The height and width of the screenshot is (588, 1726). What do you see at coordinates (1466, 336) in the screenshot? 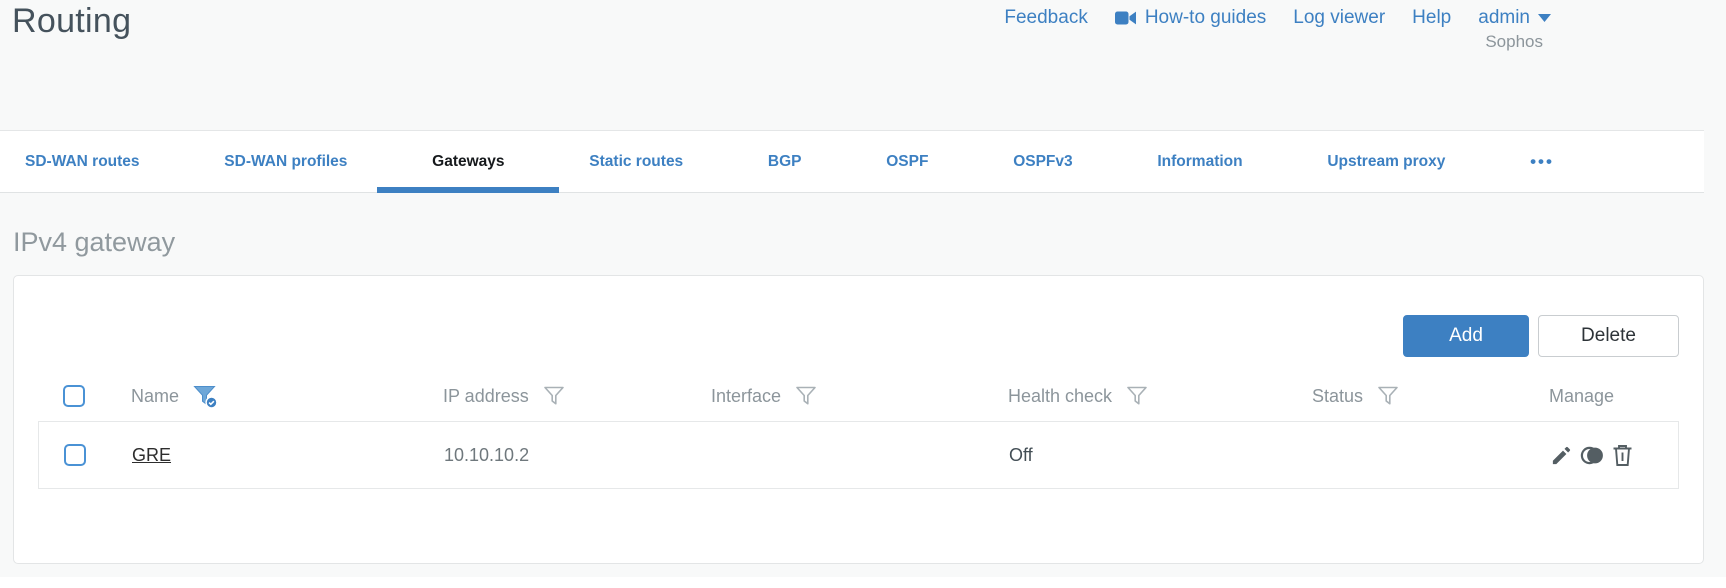
I see `add-button: Add` at bounding box center [1466, 336].